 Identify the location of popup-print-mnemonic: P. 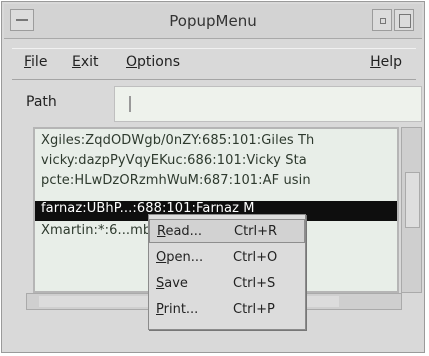
(160, 309).